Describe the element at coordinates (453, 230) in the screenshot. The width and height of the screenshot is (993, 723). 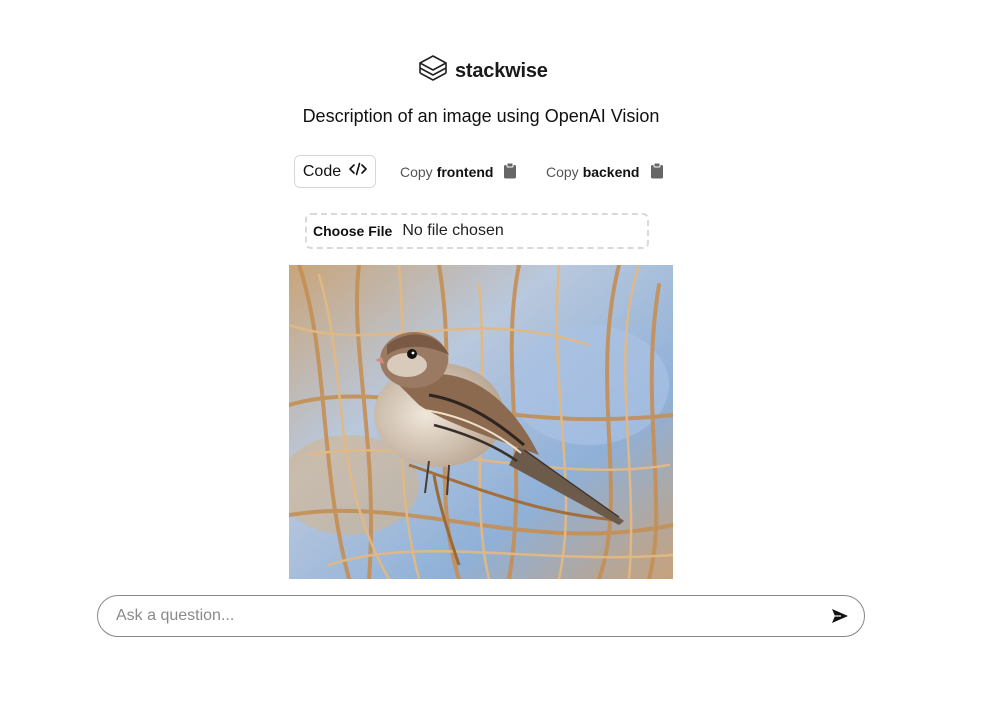
I see `file-status: No file chosen` at that location.